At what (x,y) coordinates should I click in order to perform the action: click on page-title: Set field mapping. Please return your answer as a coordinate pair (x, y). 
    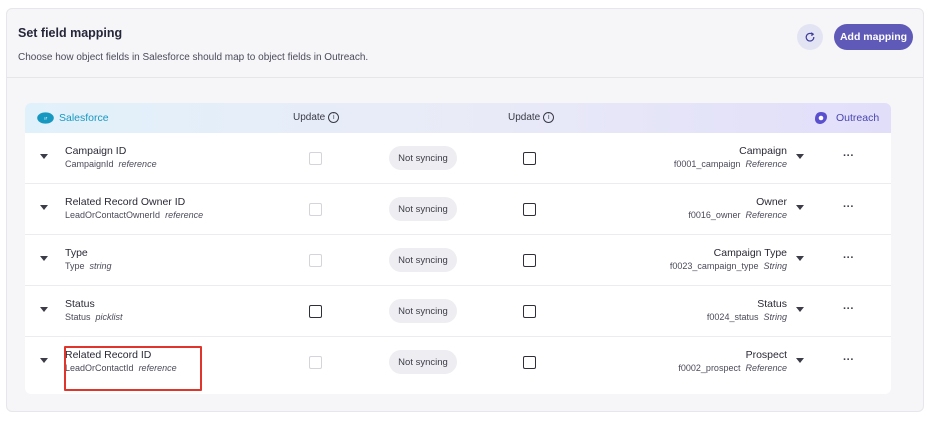
    Looking at the image, I should click on (70, 33).